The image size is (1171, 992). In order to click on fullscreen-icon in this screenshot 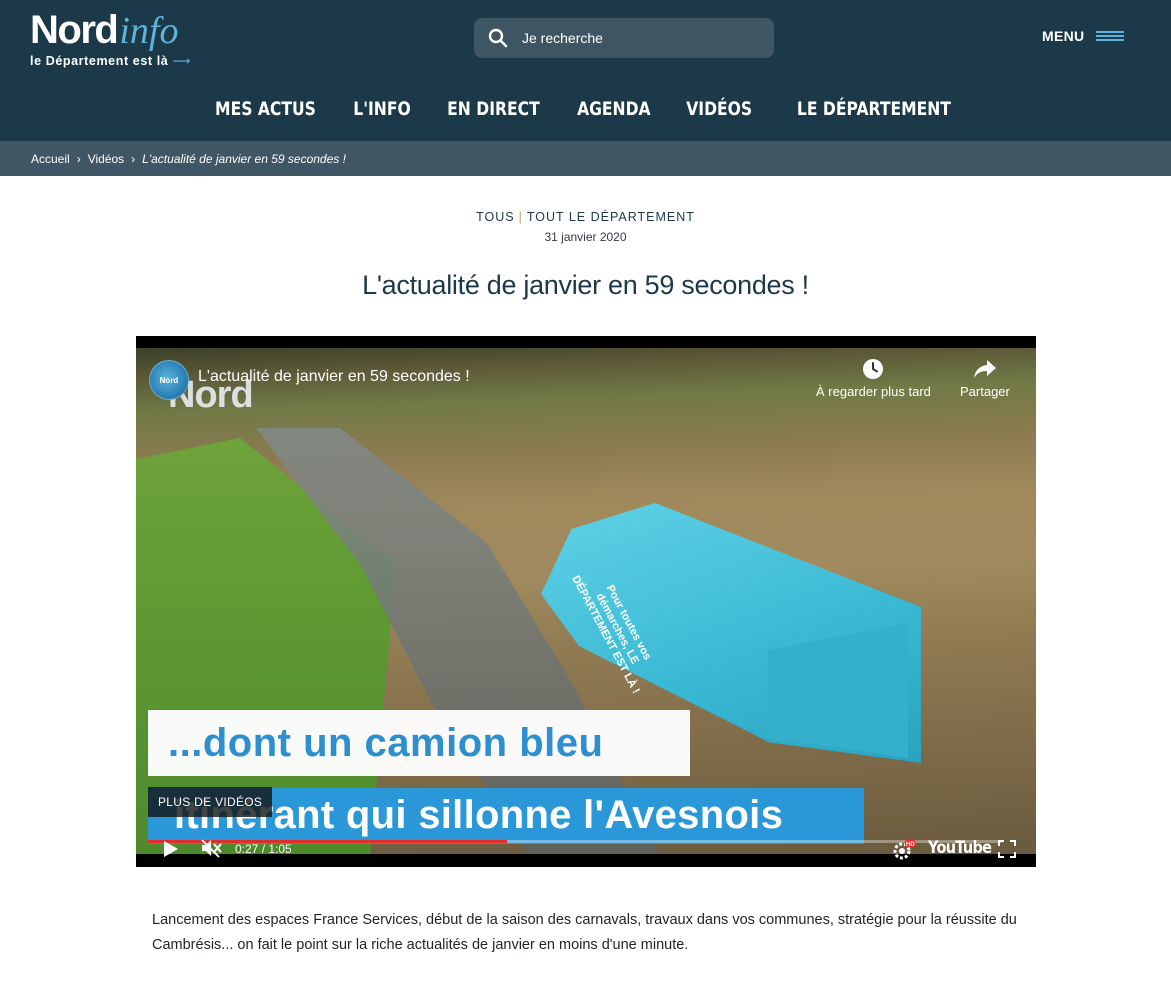, I will do `click(1007, 849)`.